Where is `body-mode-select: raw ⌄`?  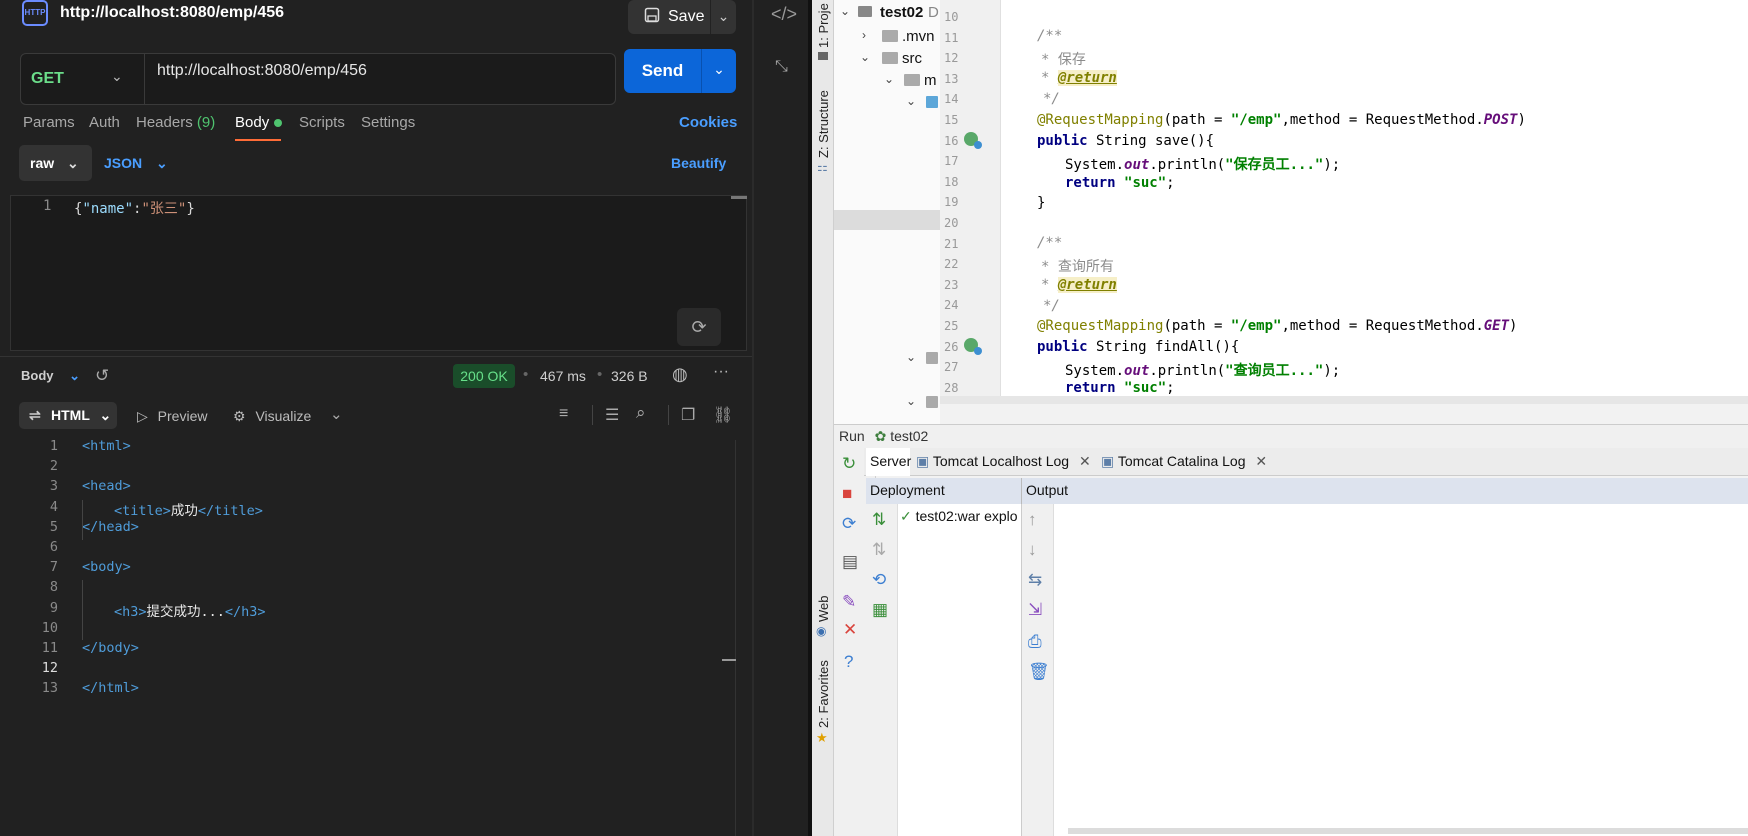 body-mode-select: raw ⌄ is located at coordinates (55, 163).